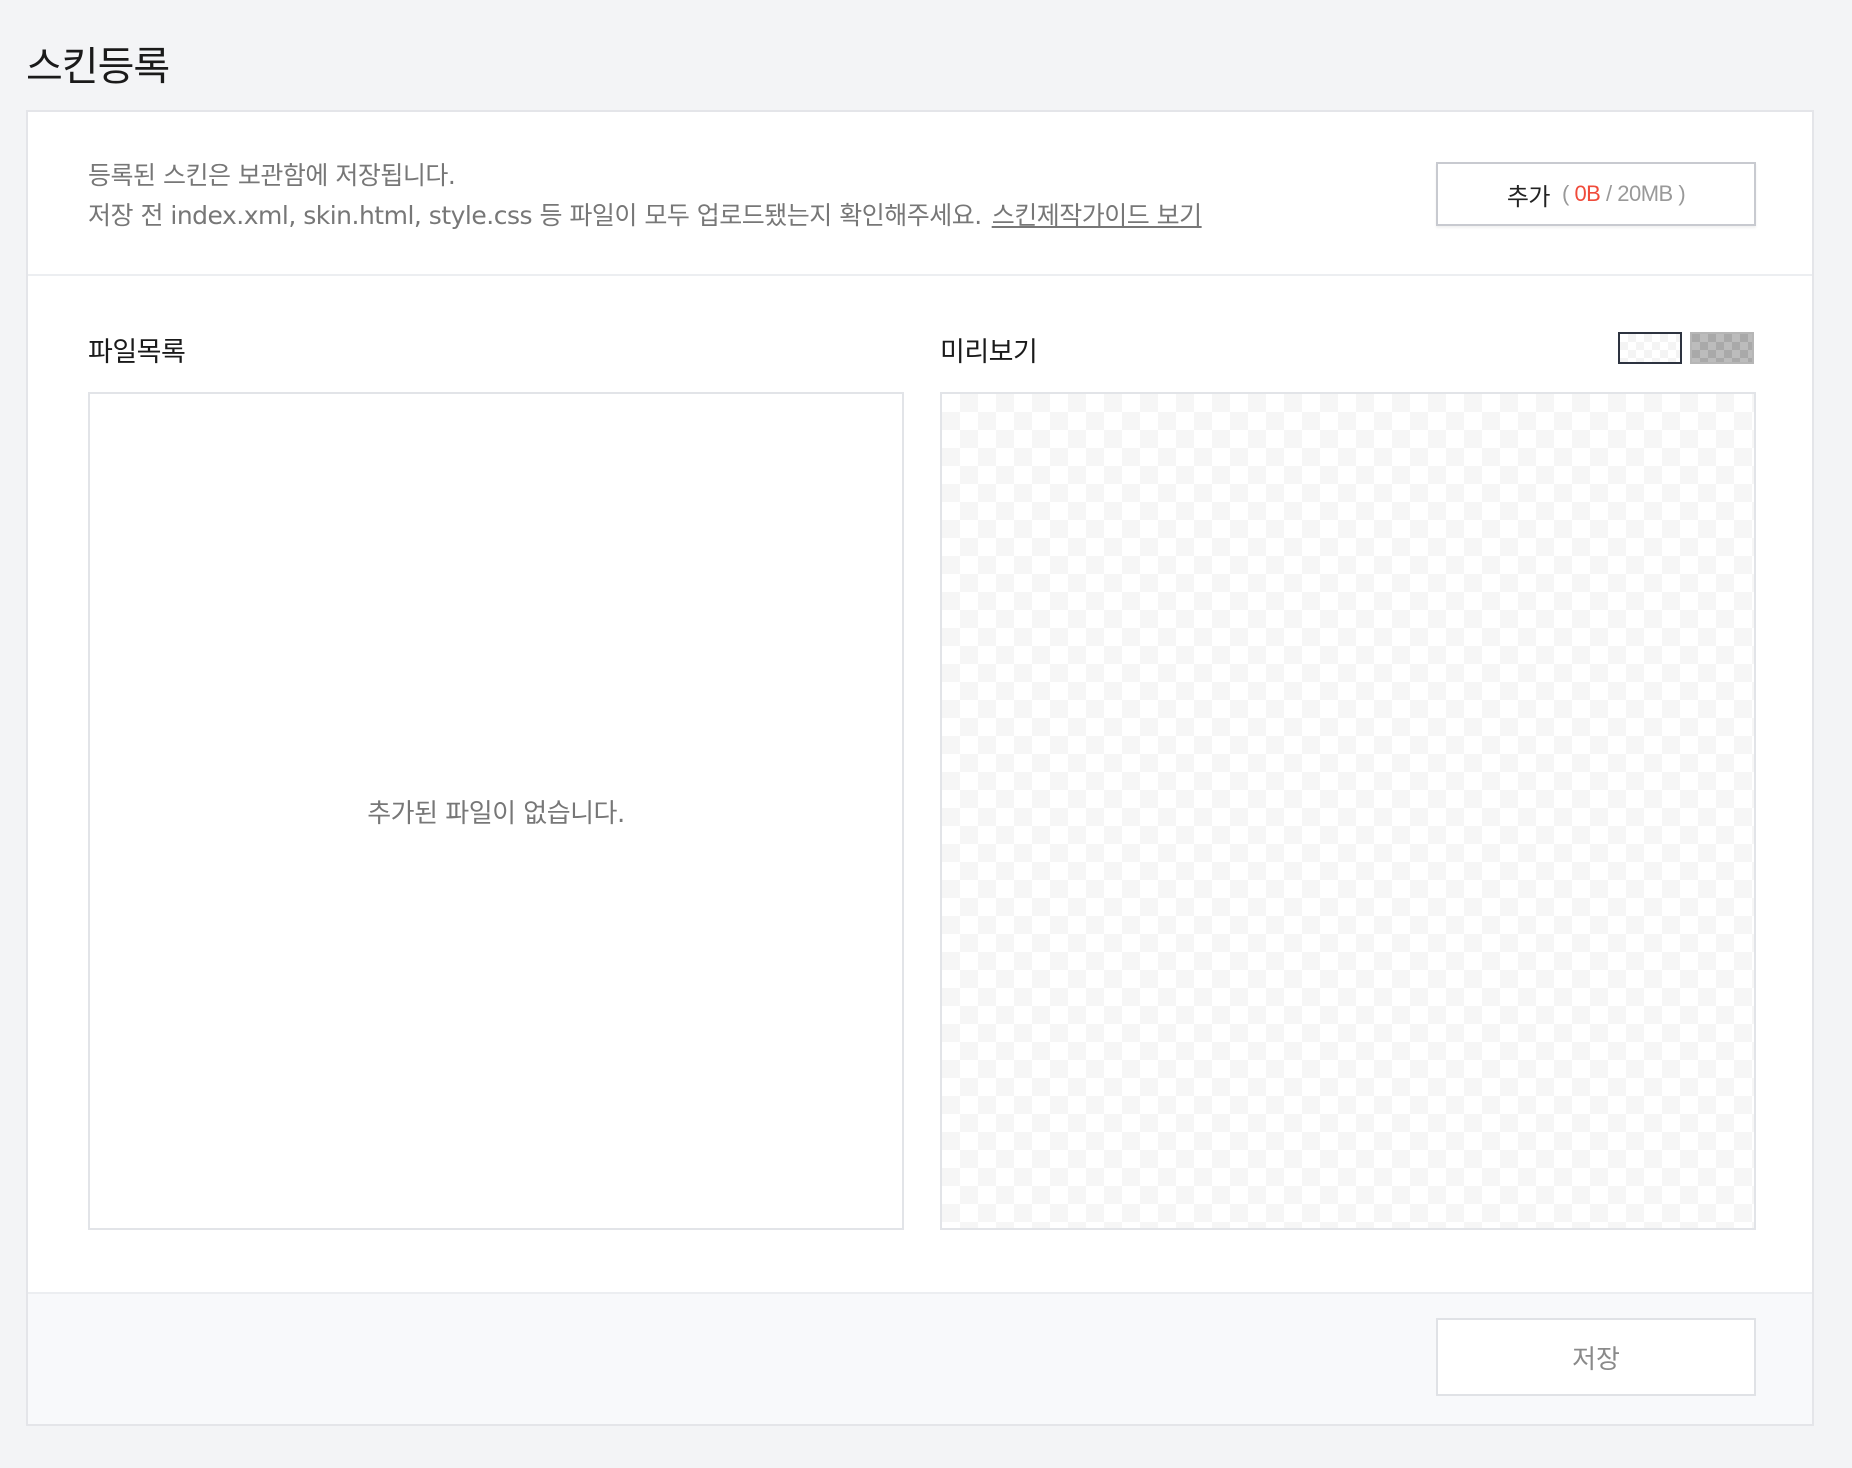 This screenshot has width=1852, height=1468. I want to click on dark-background-toggle, so click(1722, 348).